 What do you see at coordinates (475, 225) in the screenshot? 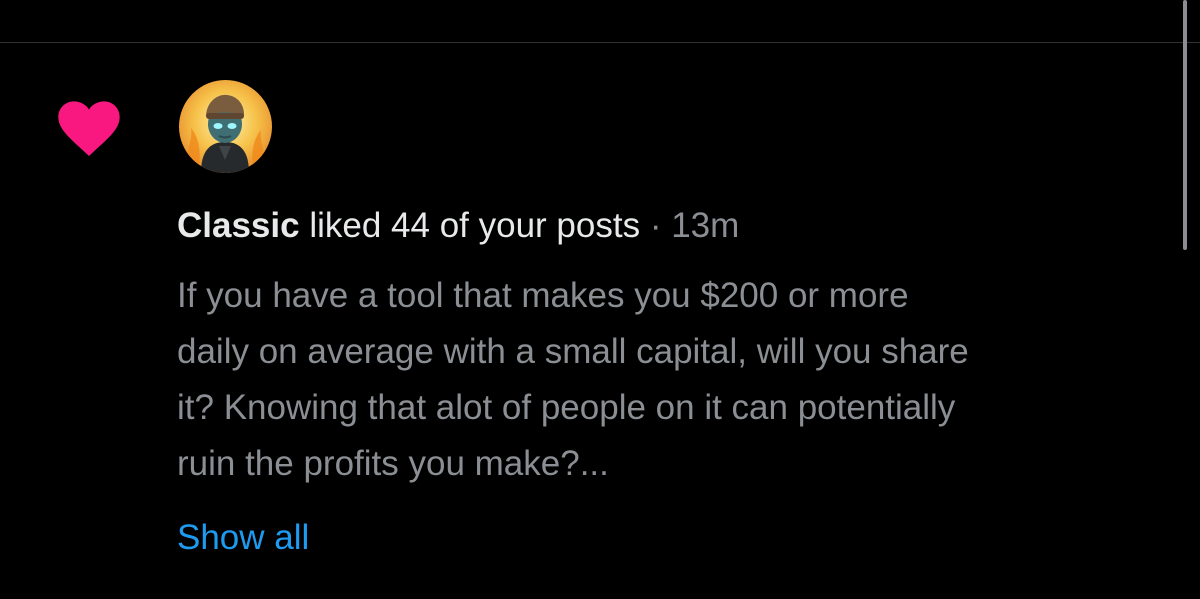
I see `action-text: liked 44 of your posts` at bounding box center [475, 225].